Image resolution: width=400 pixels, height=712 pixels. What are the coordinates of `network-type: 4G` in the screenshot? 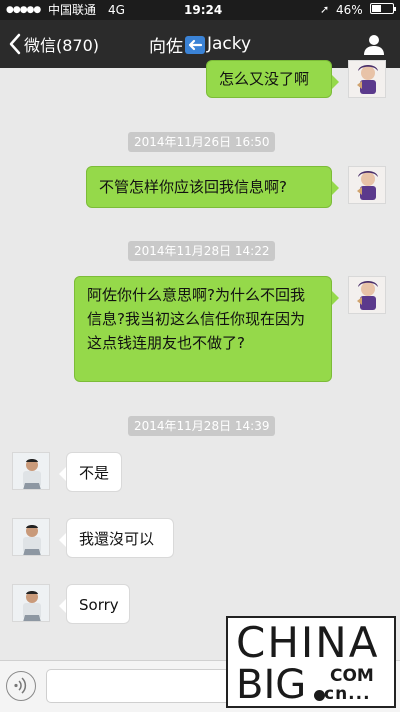 It's located at (116, 10).